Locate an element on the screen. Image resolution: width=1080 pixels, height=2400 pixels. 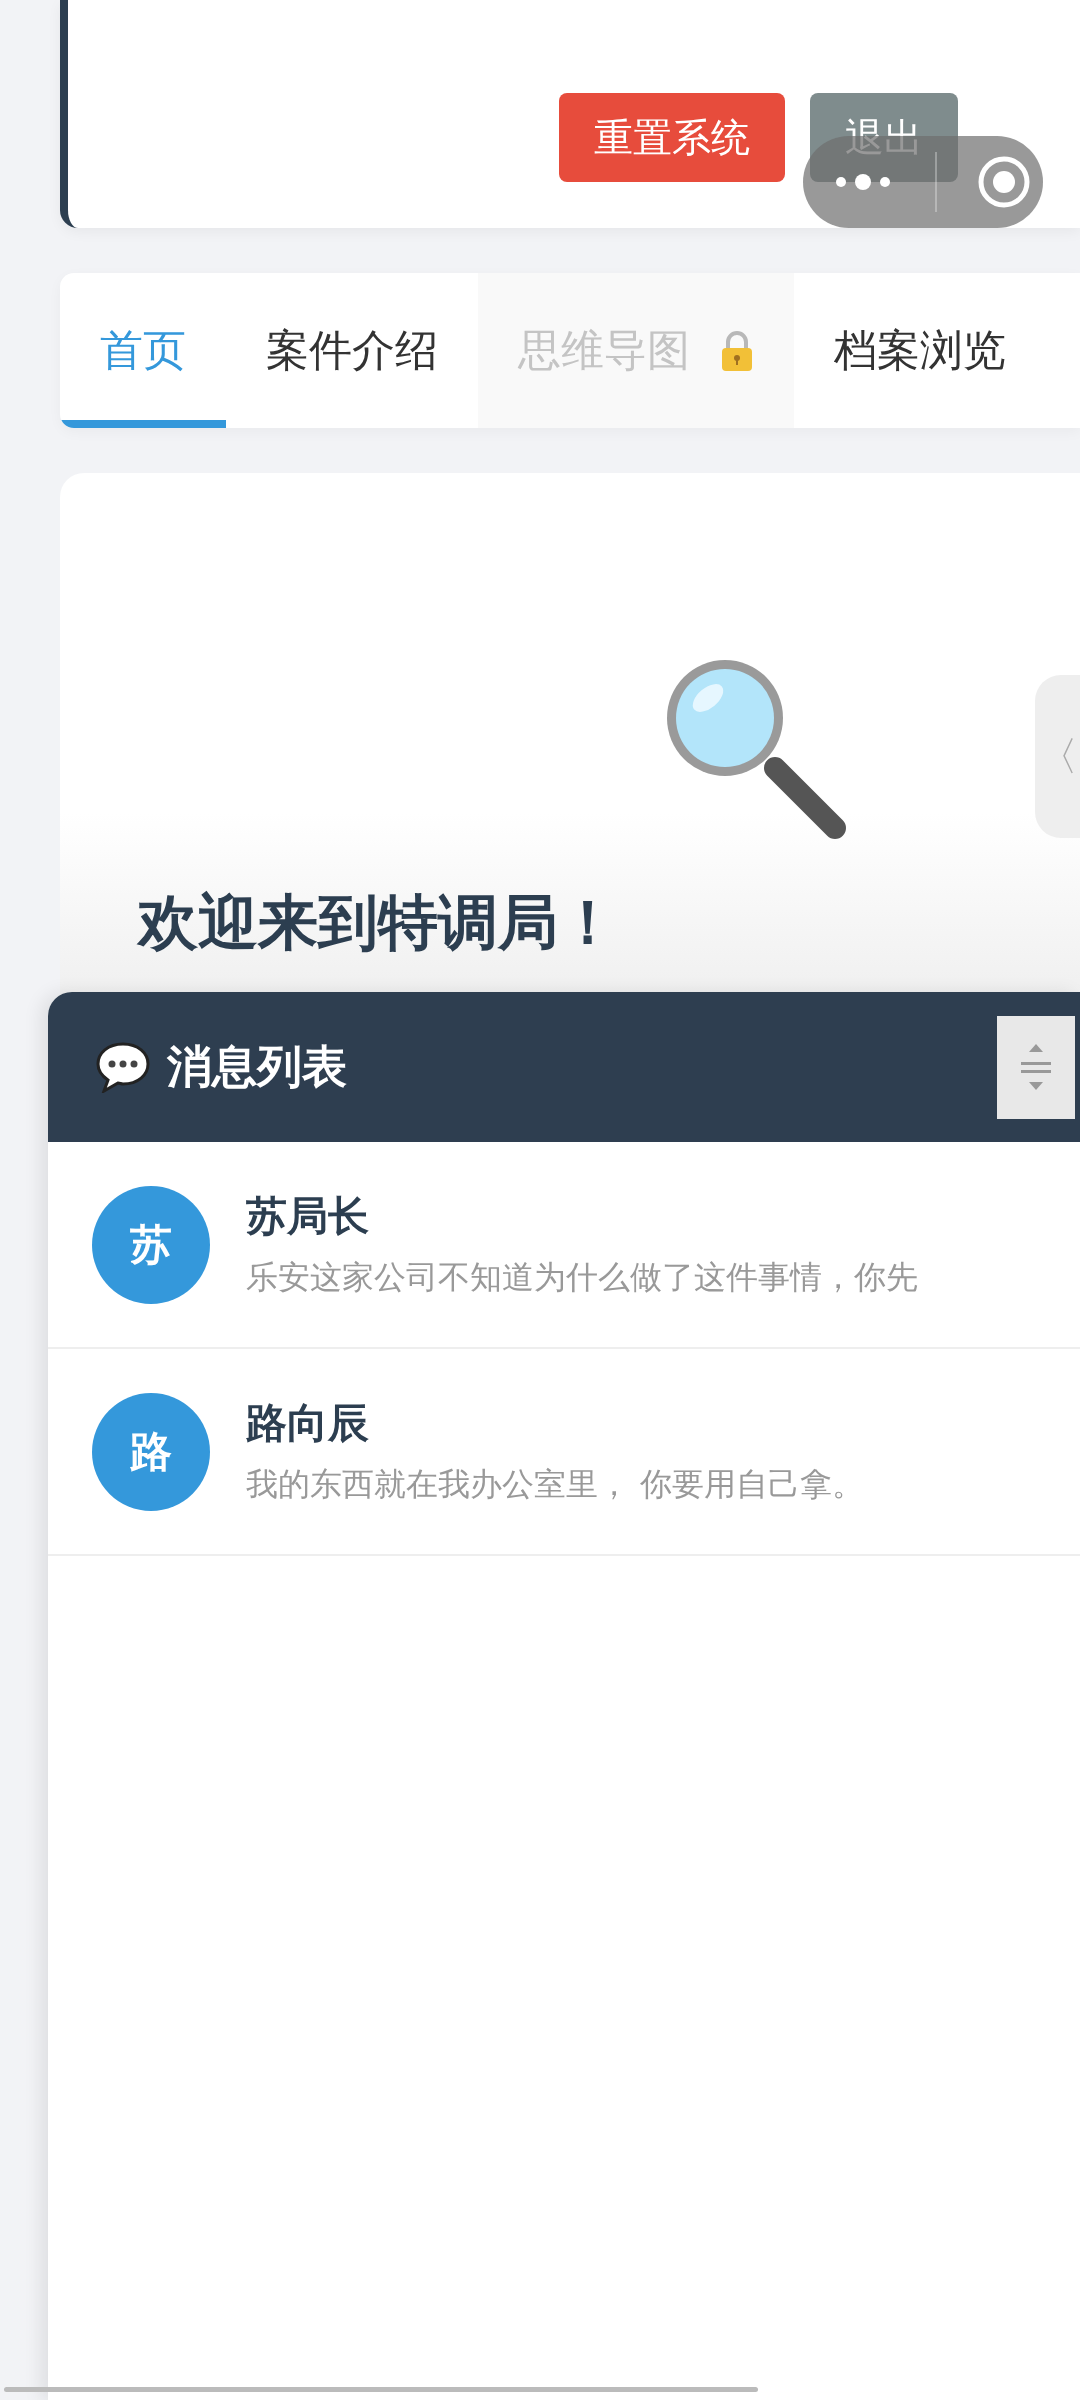
close-icon is located at coordinates (1004, 182).